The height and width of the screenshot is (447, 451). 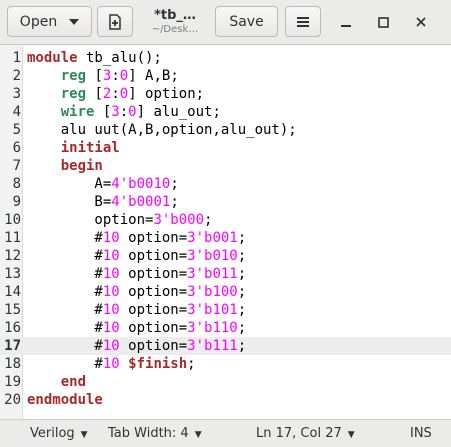 What do you see at coordinates (225, 94) in the screenshot?
I see `code-line: 3 reg [2:0] option;` at bounding box center [225, 94].